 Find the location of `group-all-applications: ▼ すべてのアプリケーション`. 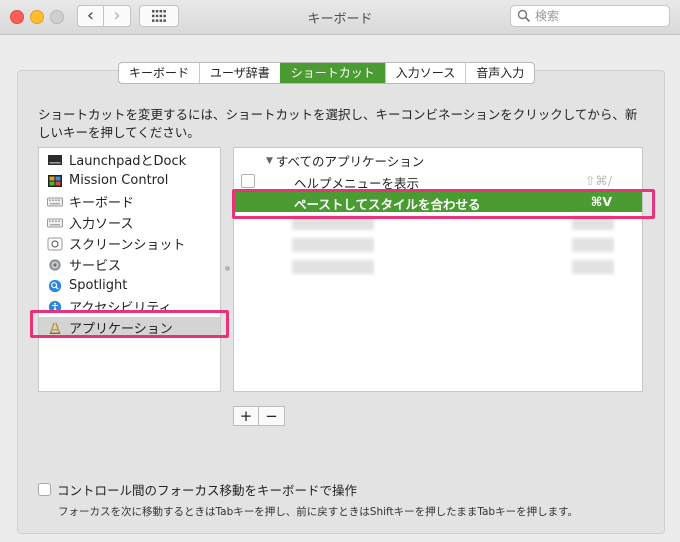

group-all-applications: ▼ すべてのアプリケーション is located at coordinates (345, 160).